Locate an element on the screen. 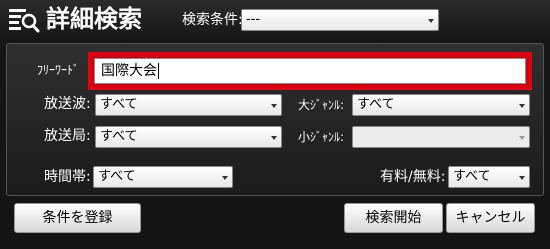  free-word-label: ﾌﾘｰﾜｰﾄﾞ is located at coordinates (58, 70).